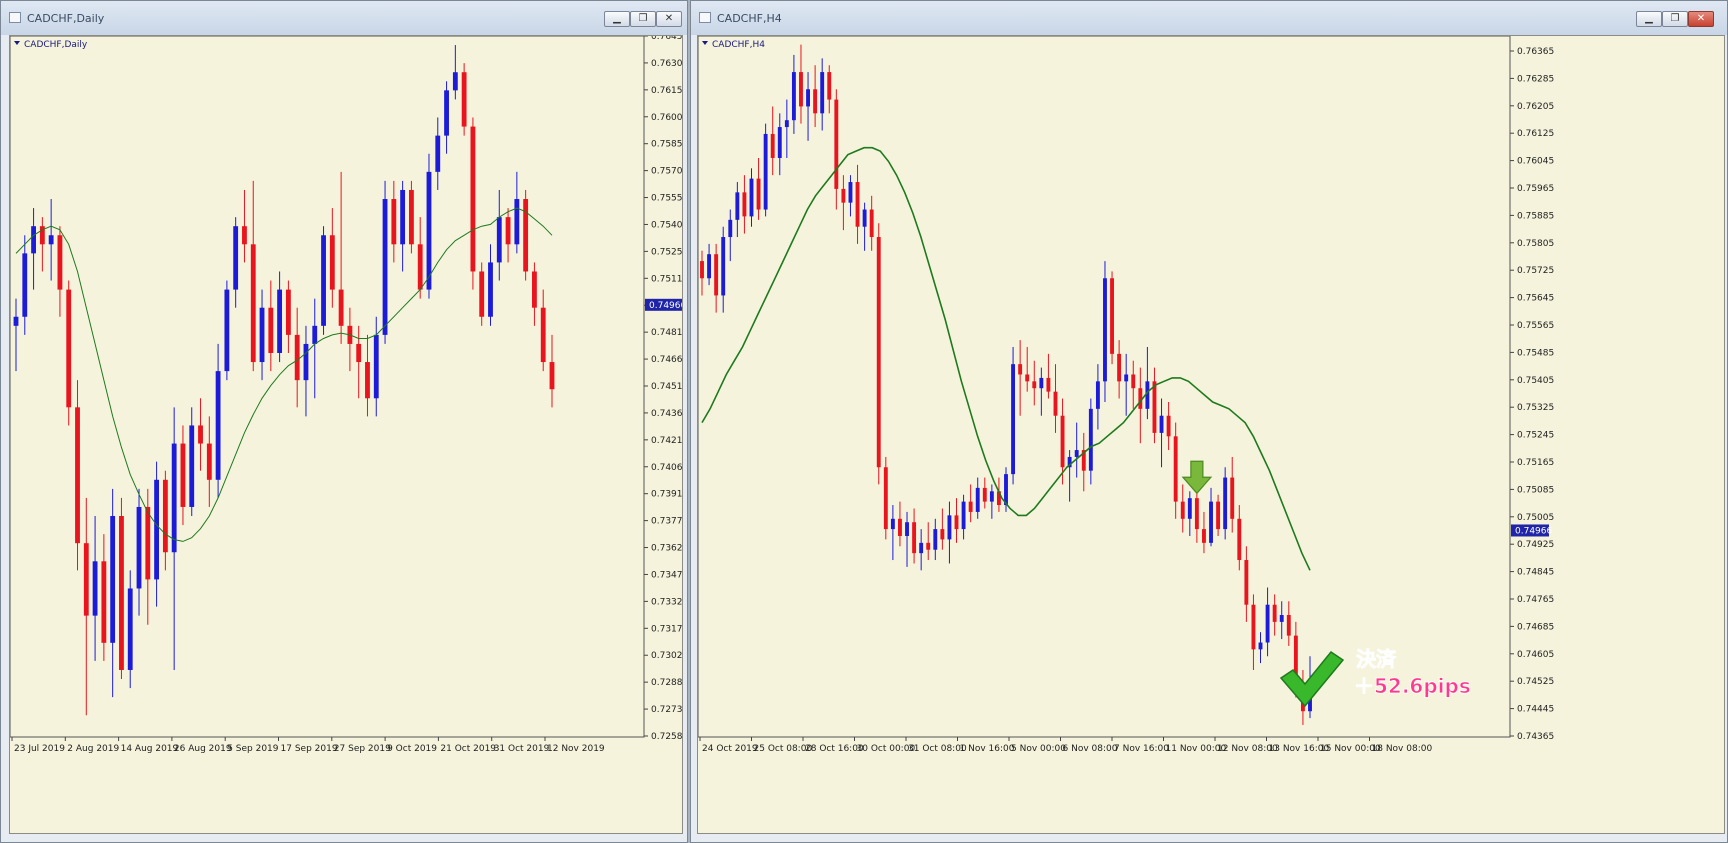 The image size is (1728, 843). I want to click on window-title: CADCHF,Daily, so click(66, 18).